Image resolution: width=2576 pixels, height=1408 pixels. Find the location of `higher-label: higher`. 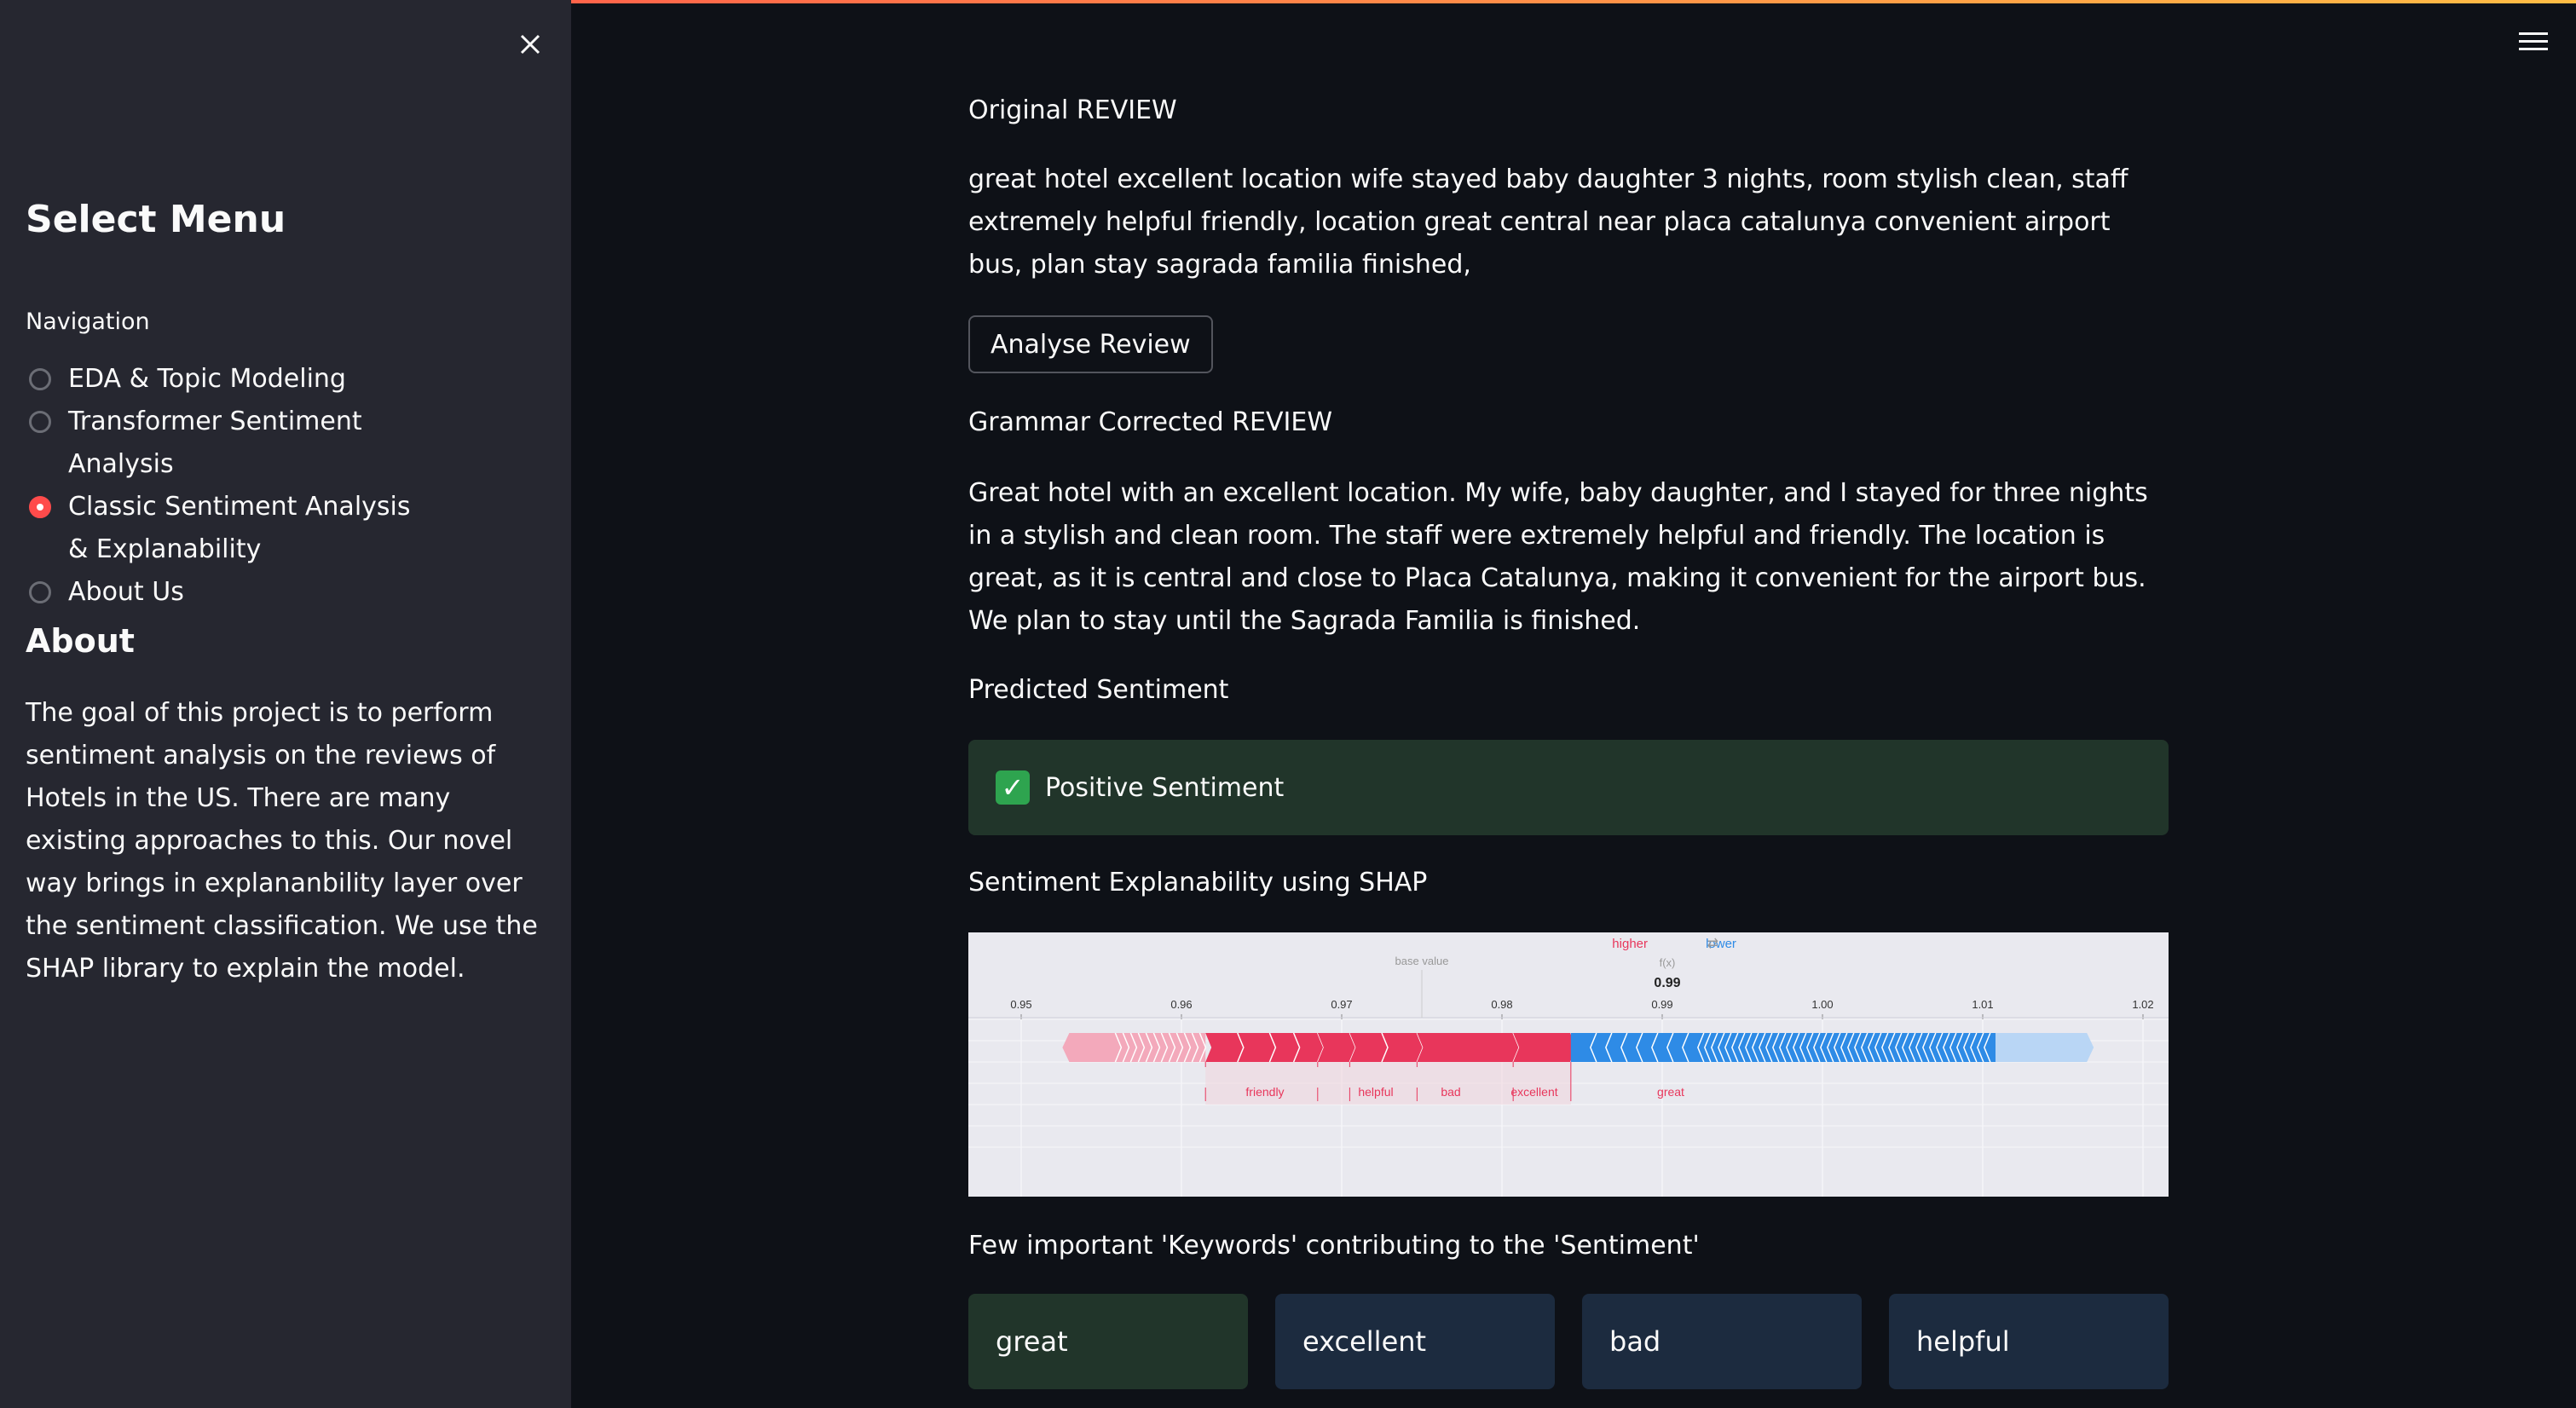

higher-label: higher is located at coordinates (1630, 944).